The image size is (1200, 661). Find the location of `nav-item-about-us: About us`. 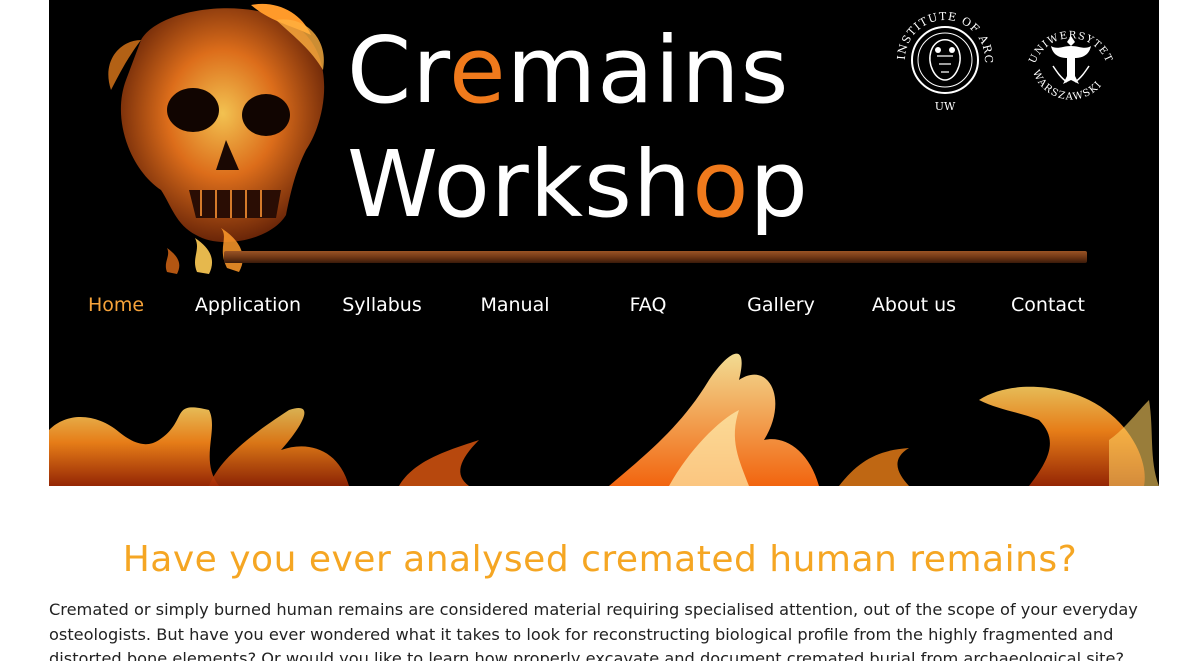

nav-item-about-us: About us is located at coordinates (914, 305).